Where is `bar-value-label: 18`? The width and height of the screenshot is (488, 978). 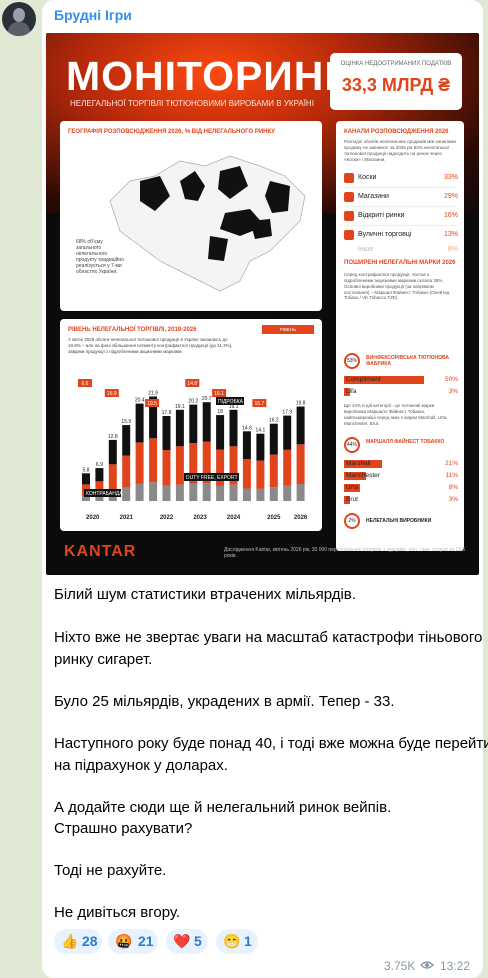 bar-value-label: 18 is located at coordinates (220, 412).